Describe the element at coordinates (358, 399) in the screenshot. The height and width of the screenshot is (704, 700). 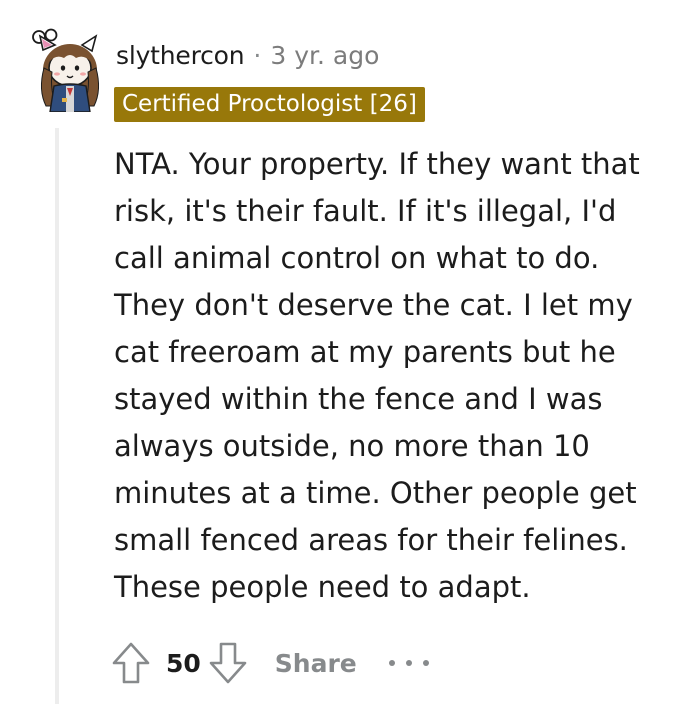
I see `comment-body-line: stayed within the fence and I was` at that location.